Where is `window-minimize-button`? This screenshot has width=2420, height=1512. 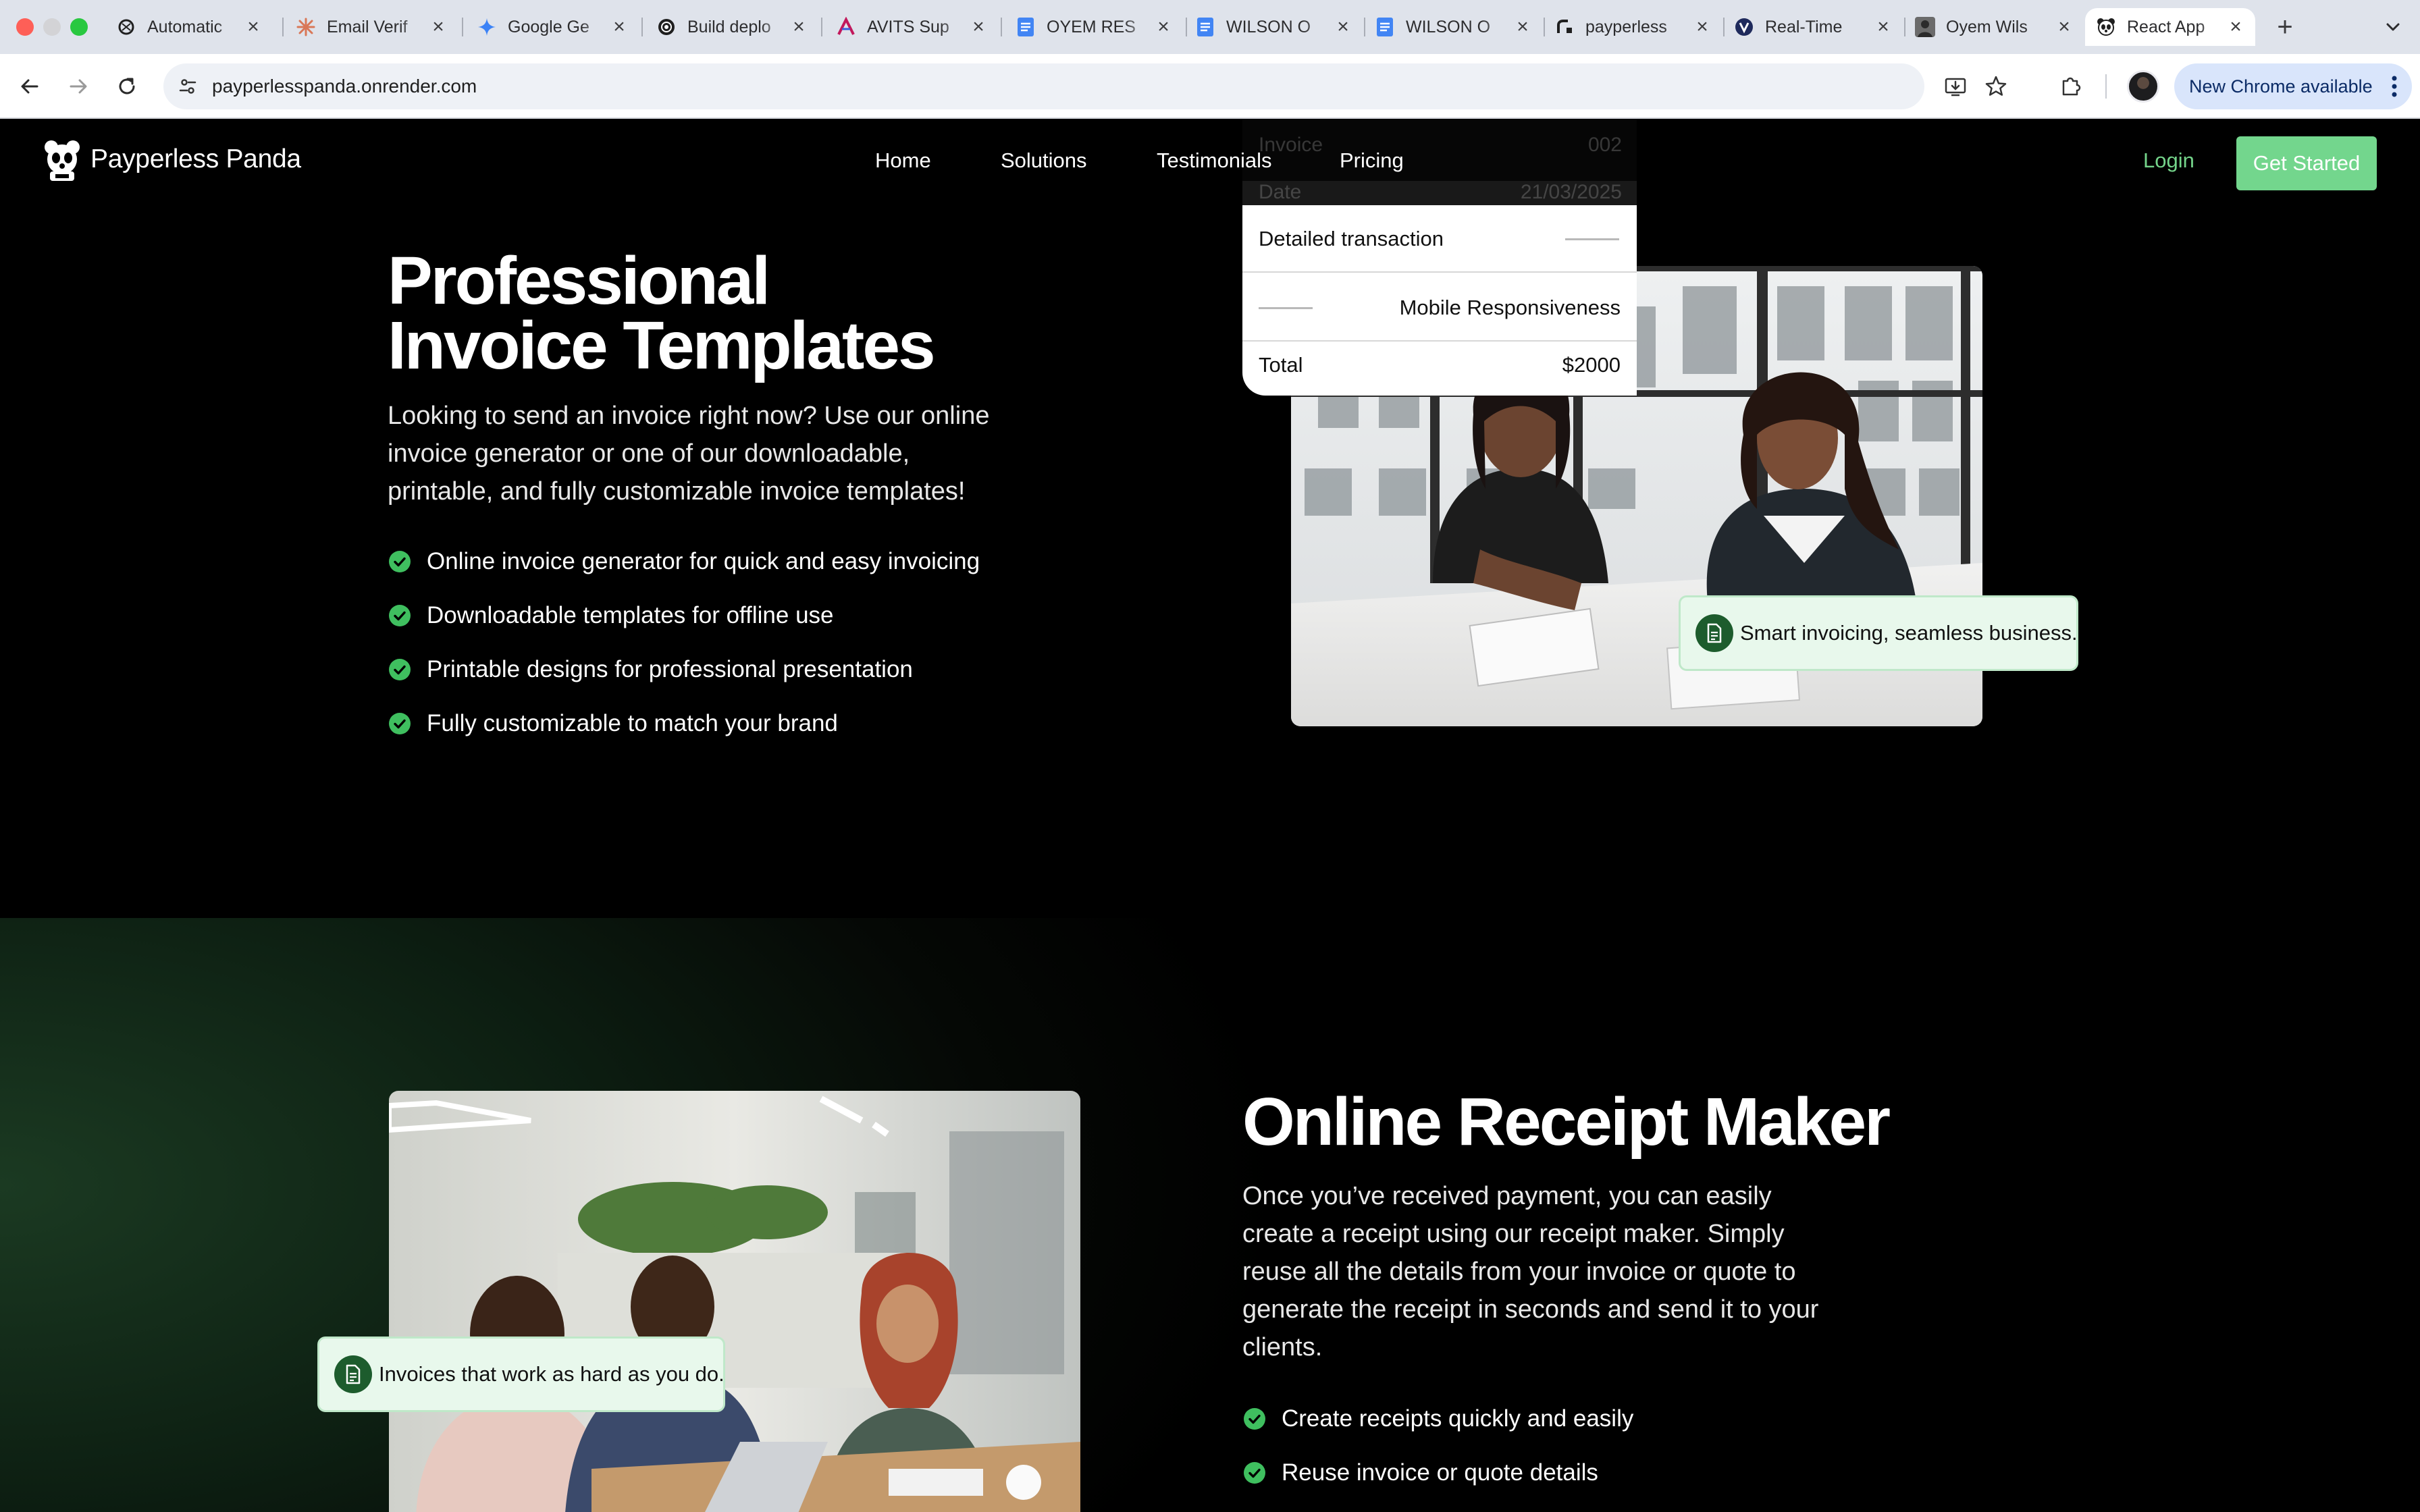 window-minimize-button is located at coordinates (52, 27).